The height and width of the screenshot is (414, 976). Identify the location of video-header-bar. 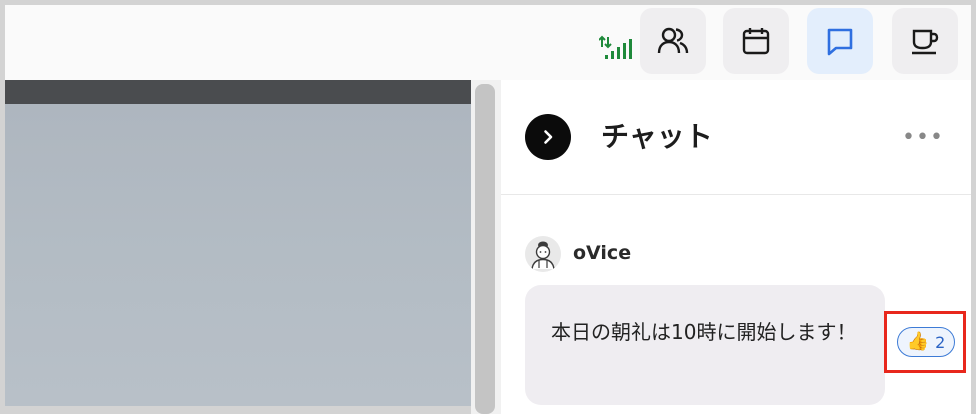
(238, 92).